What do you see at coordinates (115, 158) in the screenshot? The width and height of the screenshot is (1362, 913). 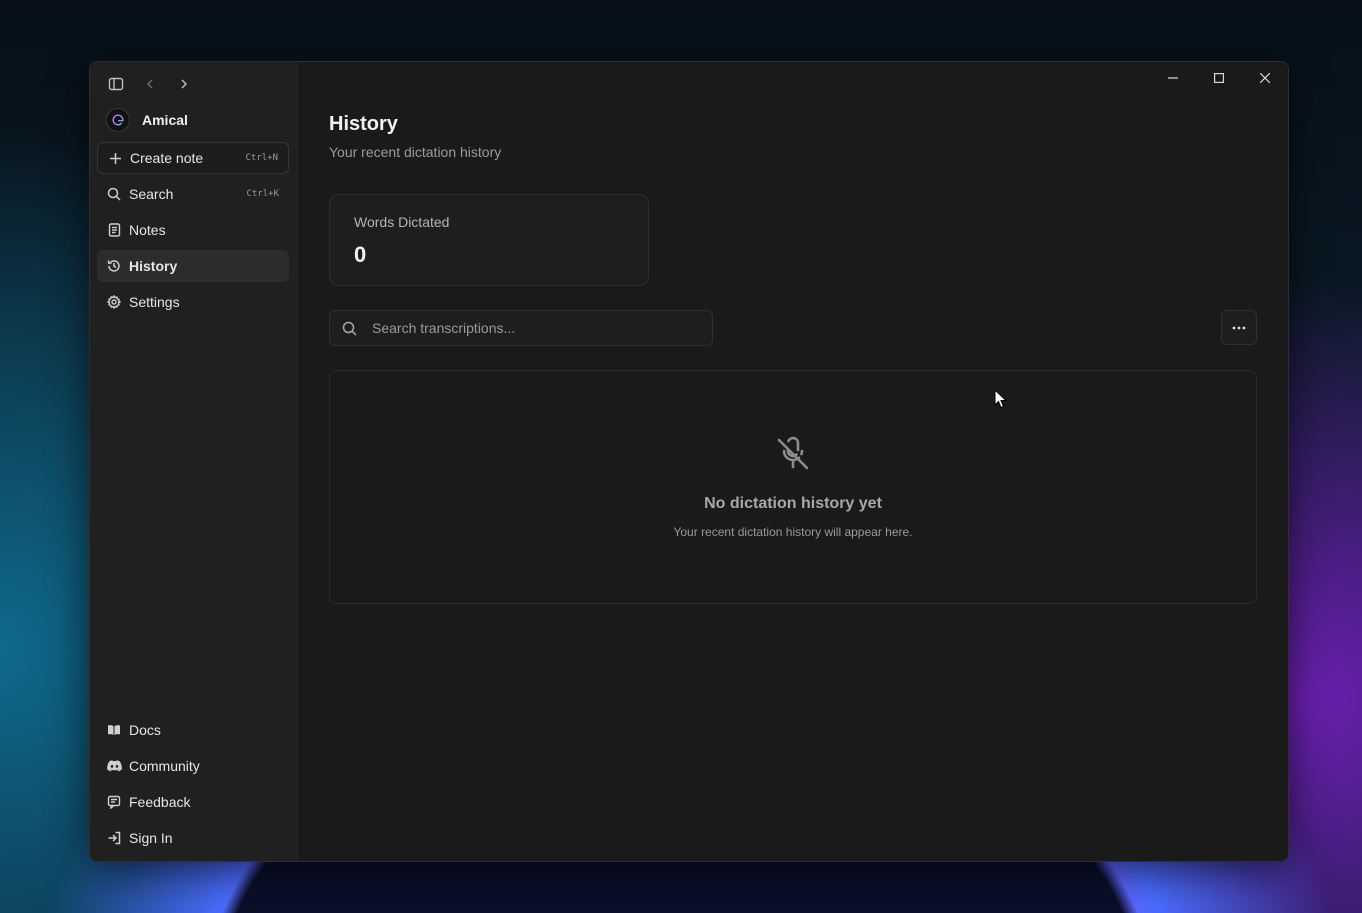 I see `plus-icon` at bounding box center [115, 158].